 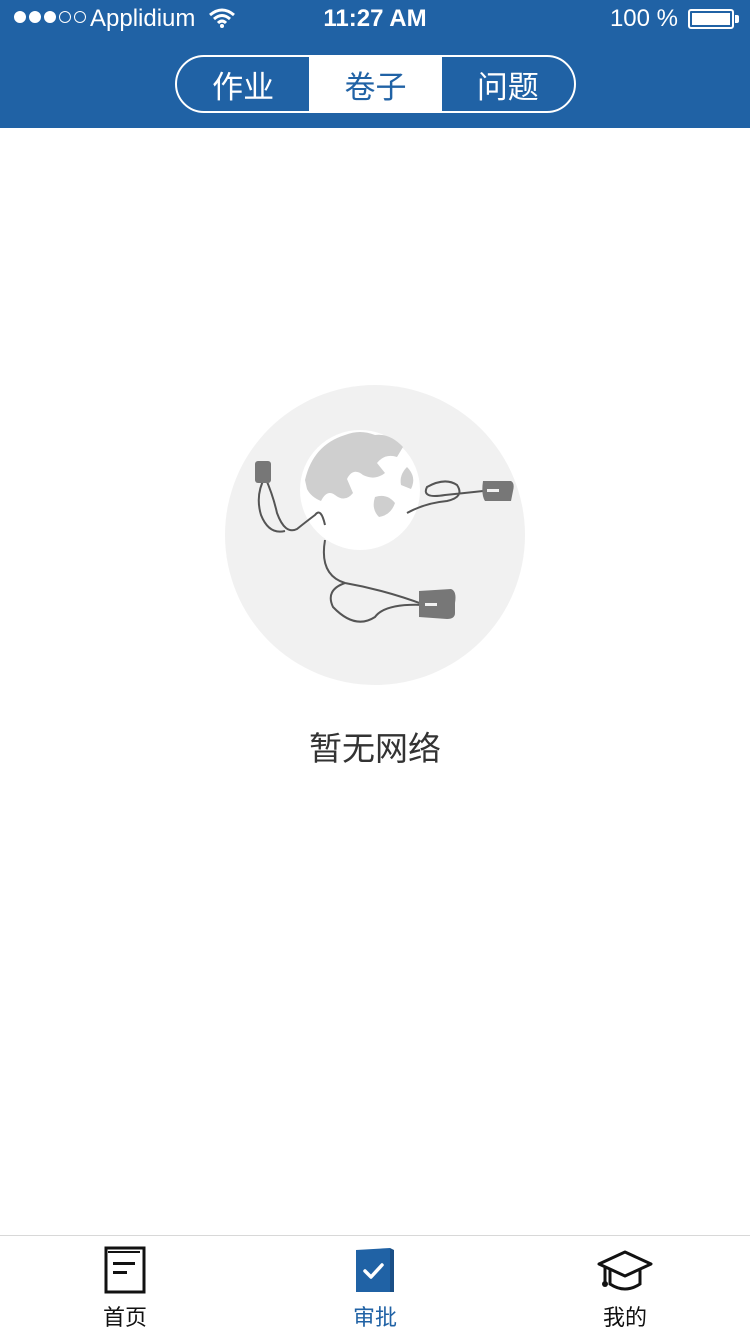 I want to click on tab-mine: 我的, so click(x=625, y=1285).